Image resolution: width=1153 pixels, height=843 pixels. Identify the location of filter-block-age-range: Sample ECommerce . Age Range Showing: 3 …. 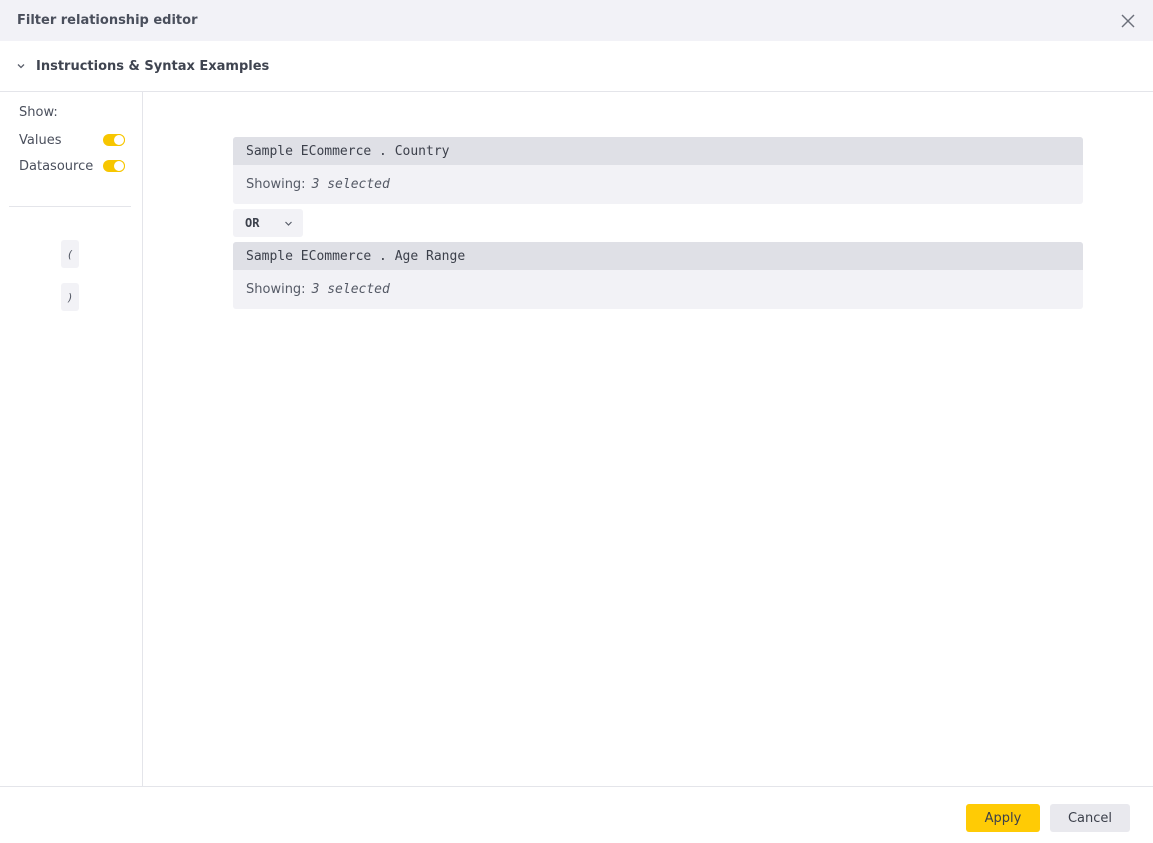
(658, 275).